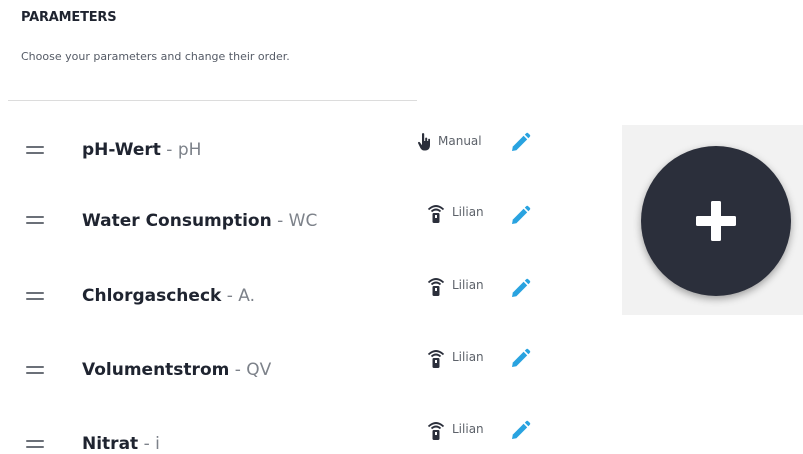 The image size is (803, 454). What do you see at coordinates (157, 444) in the screenshot?
I see `parameter-code: i` at bounding box center [157, 444].